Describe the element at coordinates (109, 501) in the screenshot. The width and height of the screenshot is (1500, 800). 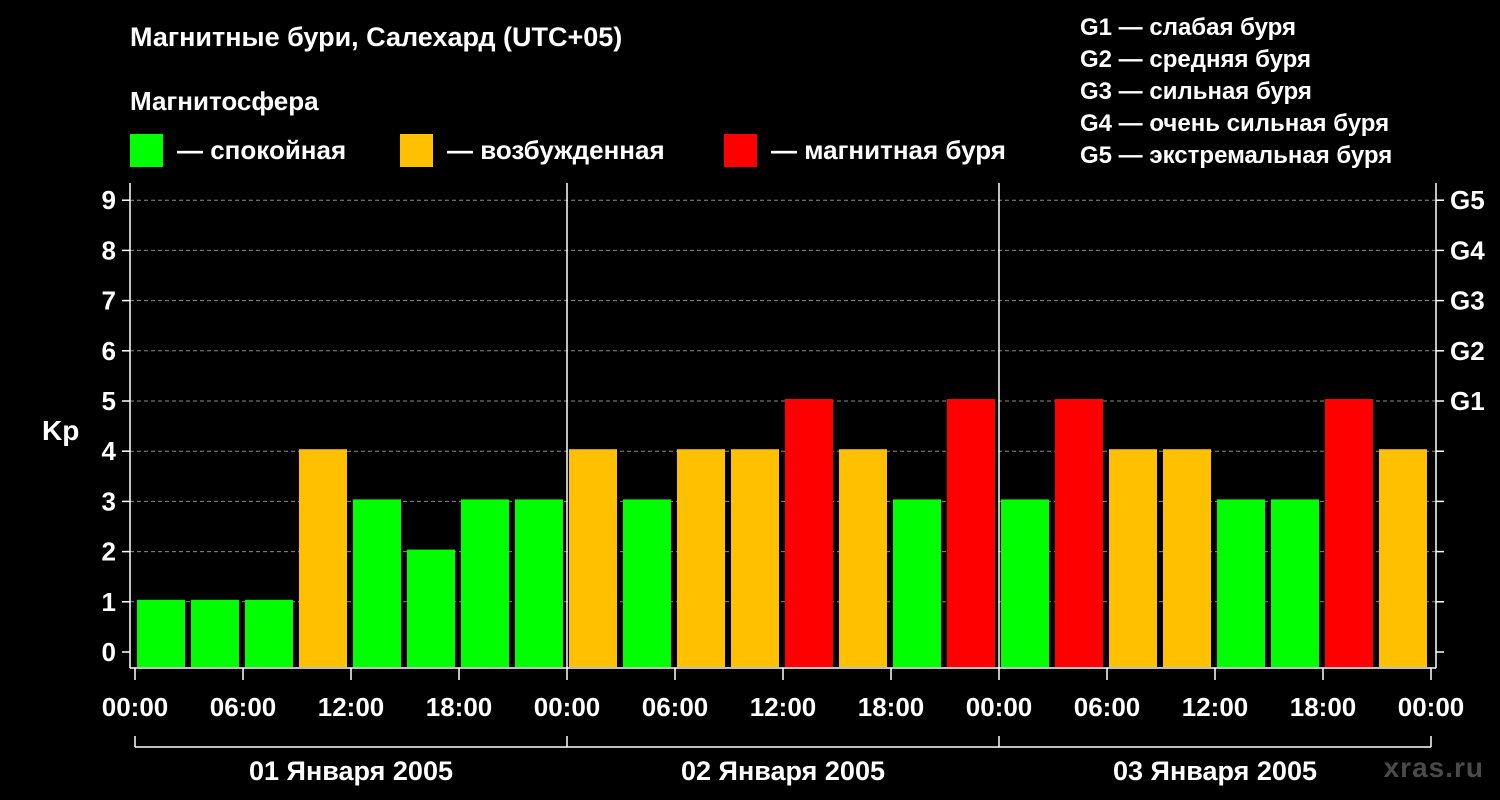
I see `y-tick-label: 3` at that location.